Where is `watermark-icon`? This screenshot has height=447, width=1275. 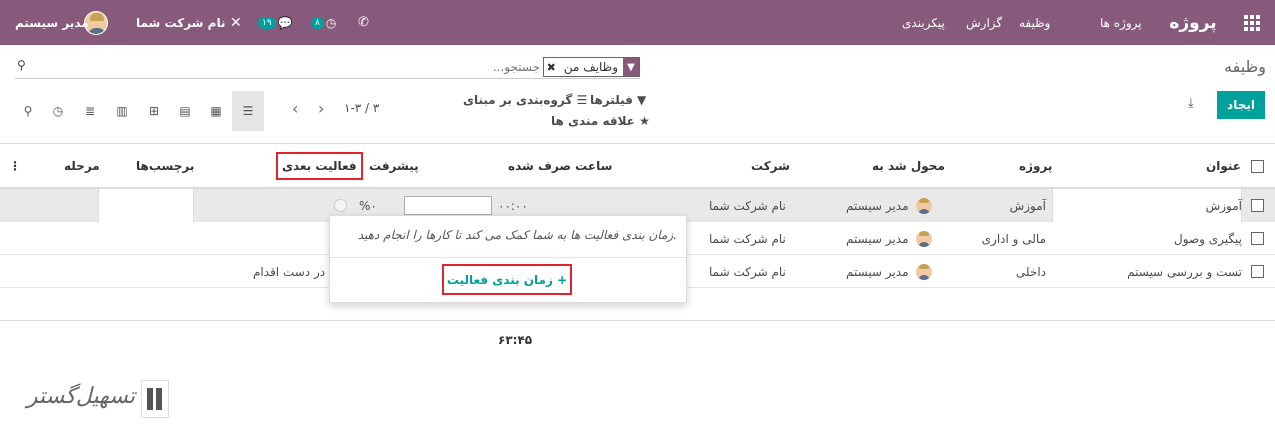
watermark-icon is located at coordinates (155, 399).